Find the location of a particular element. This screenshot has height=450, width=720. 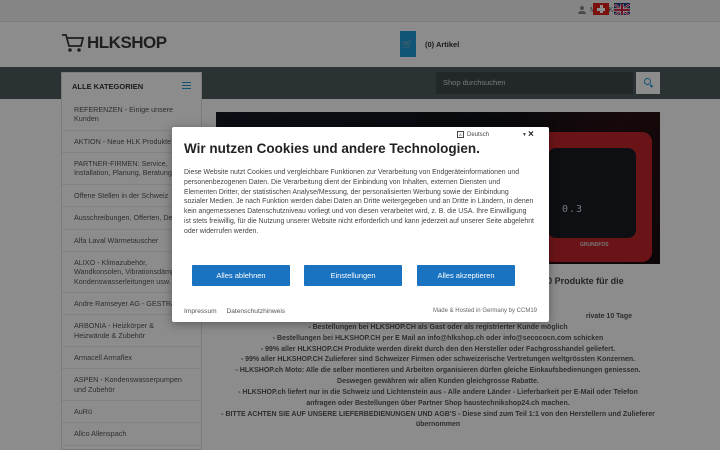

dialog-footer-links: Impressum Datenschutzhinweis is located at coordinates (238, 311).